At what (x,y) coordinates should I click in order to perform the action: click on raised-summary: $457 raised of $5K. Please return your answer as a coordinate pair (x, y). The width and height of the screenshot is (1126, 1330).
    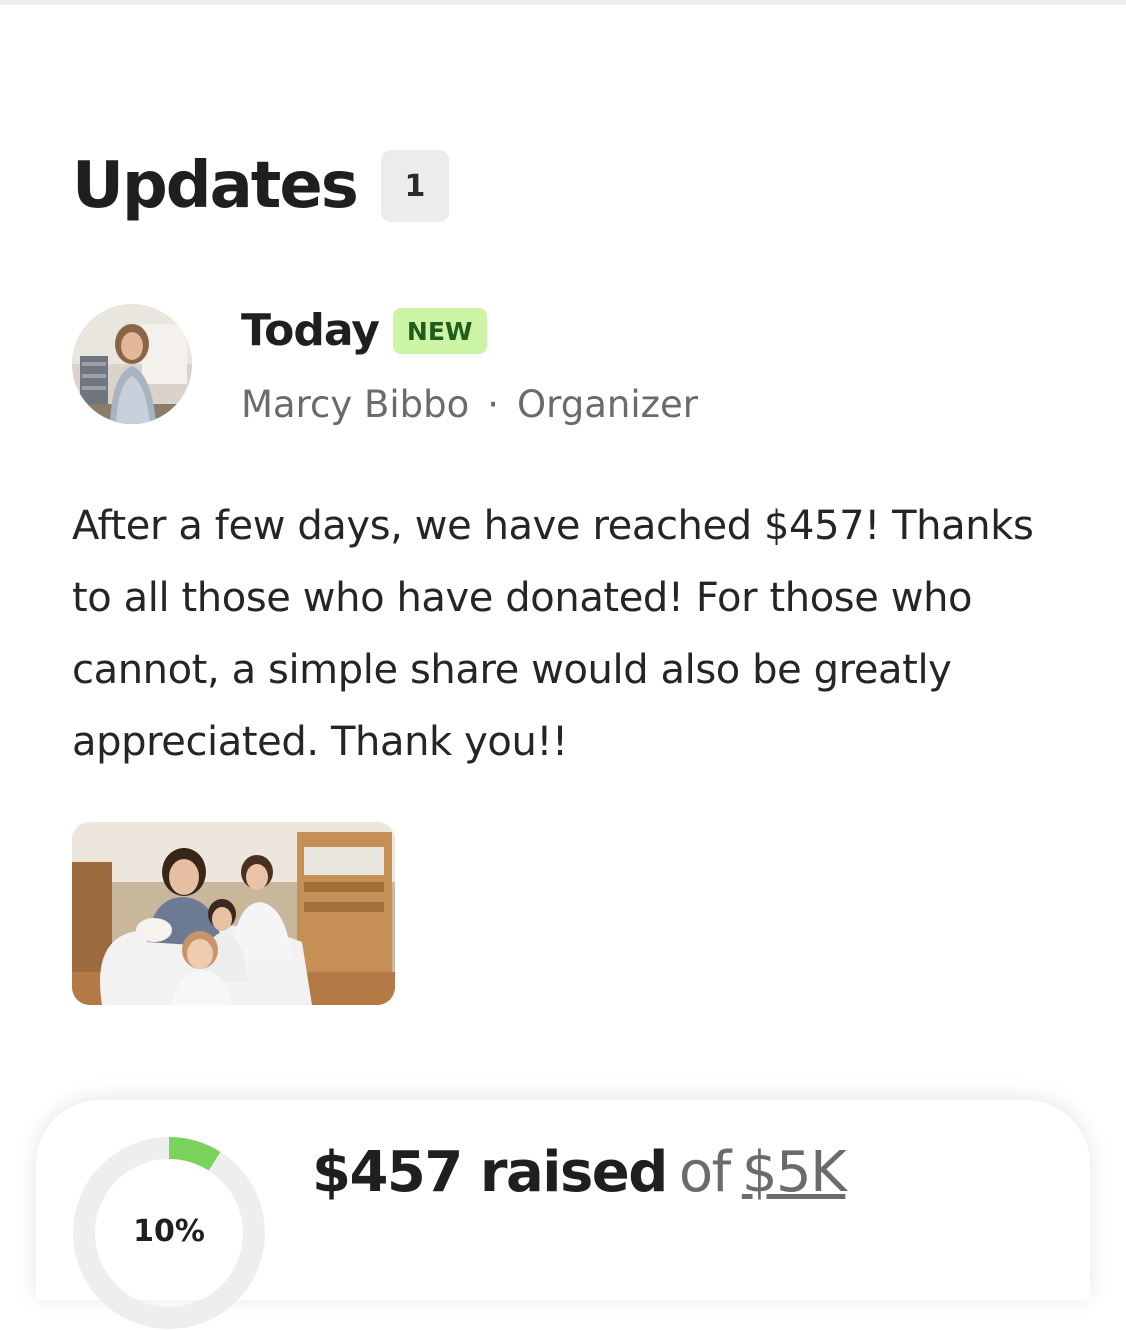
    Looking at the image, I should click on (579, 1173).